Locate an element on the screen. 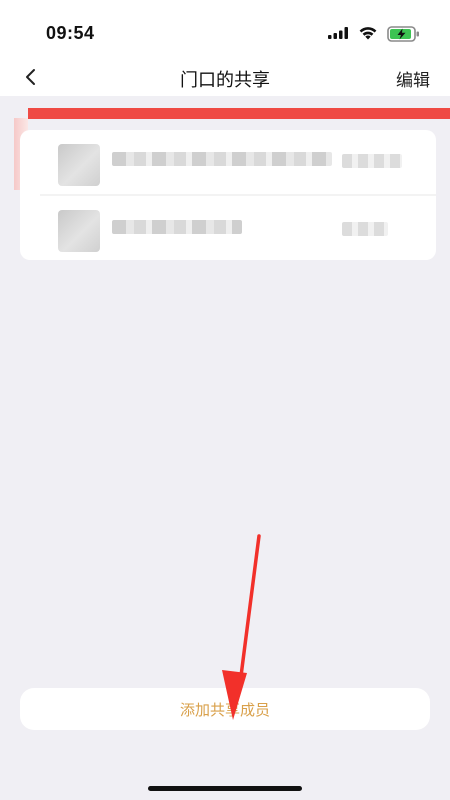  annotation-arrow is located at coordinates (241, 627).